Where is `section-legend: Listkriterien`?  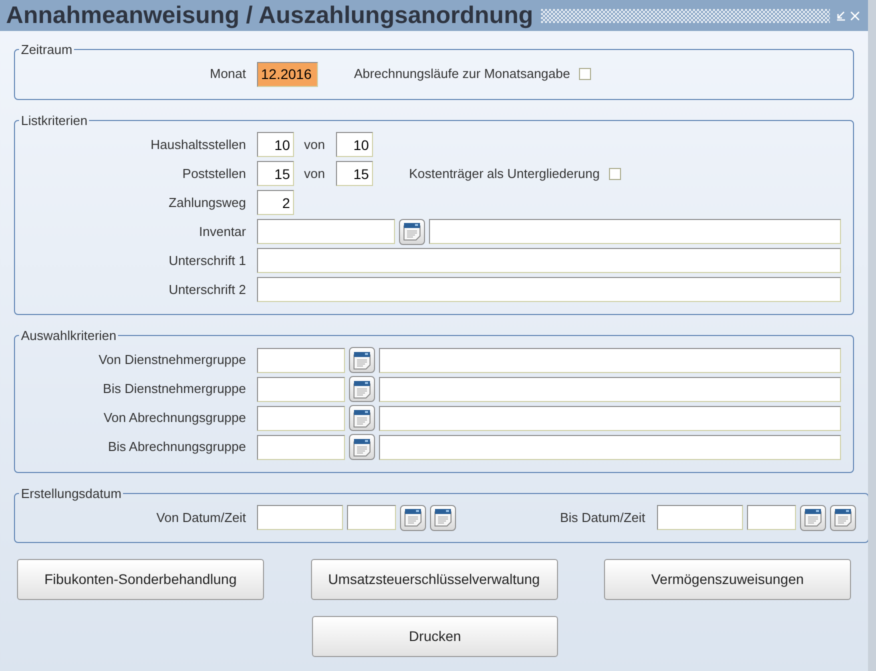
section-legend: Listkriterien is located at coordinates (54, 120).